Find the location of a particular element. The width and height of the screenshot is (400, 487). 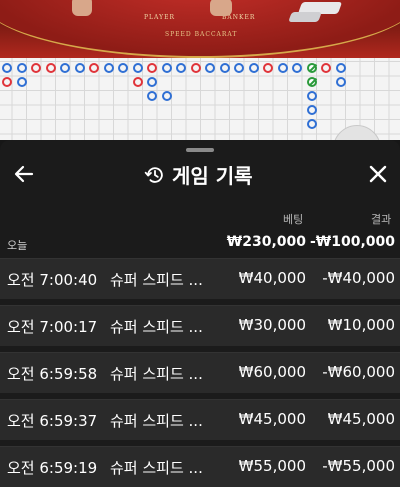

history-icon is located at coordinates (153, 174).